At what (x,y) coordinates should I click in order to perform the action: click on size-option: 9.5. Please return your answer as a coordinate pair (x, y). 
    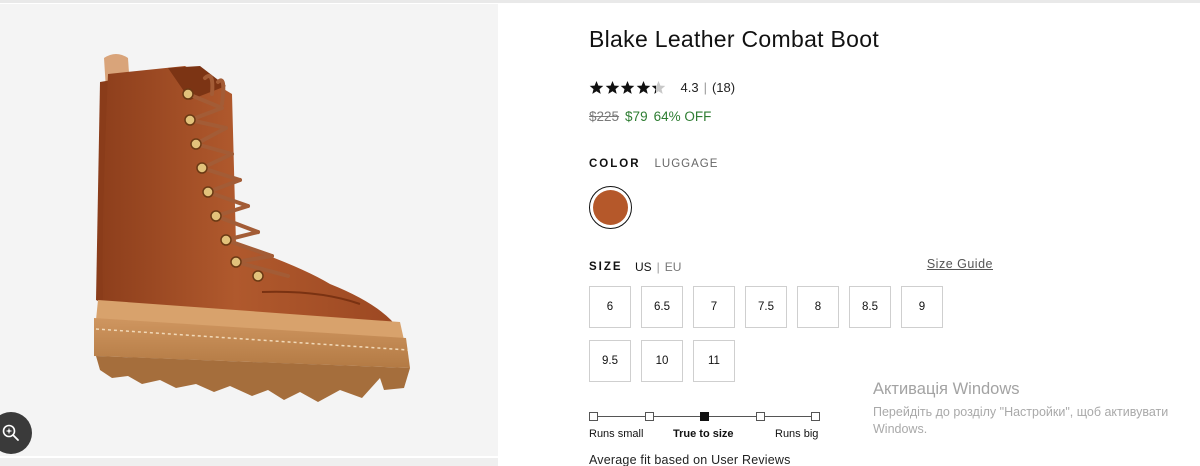
    Looking at the image, I should click on (610, 361).